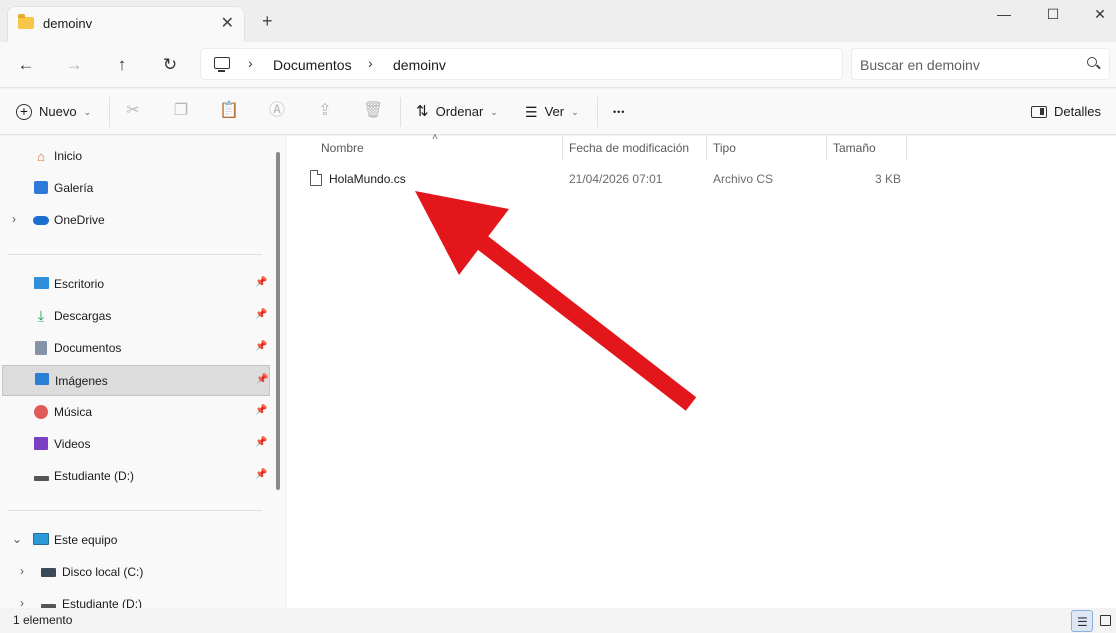 Image resolution: width=1116 pixels, height=633 pixels. Describe the element at coordinates (88, 348) in the screenshot. I see `sidebar-item-label: Documentos` at that location.